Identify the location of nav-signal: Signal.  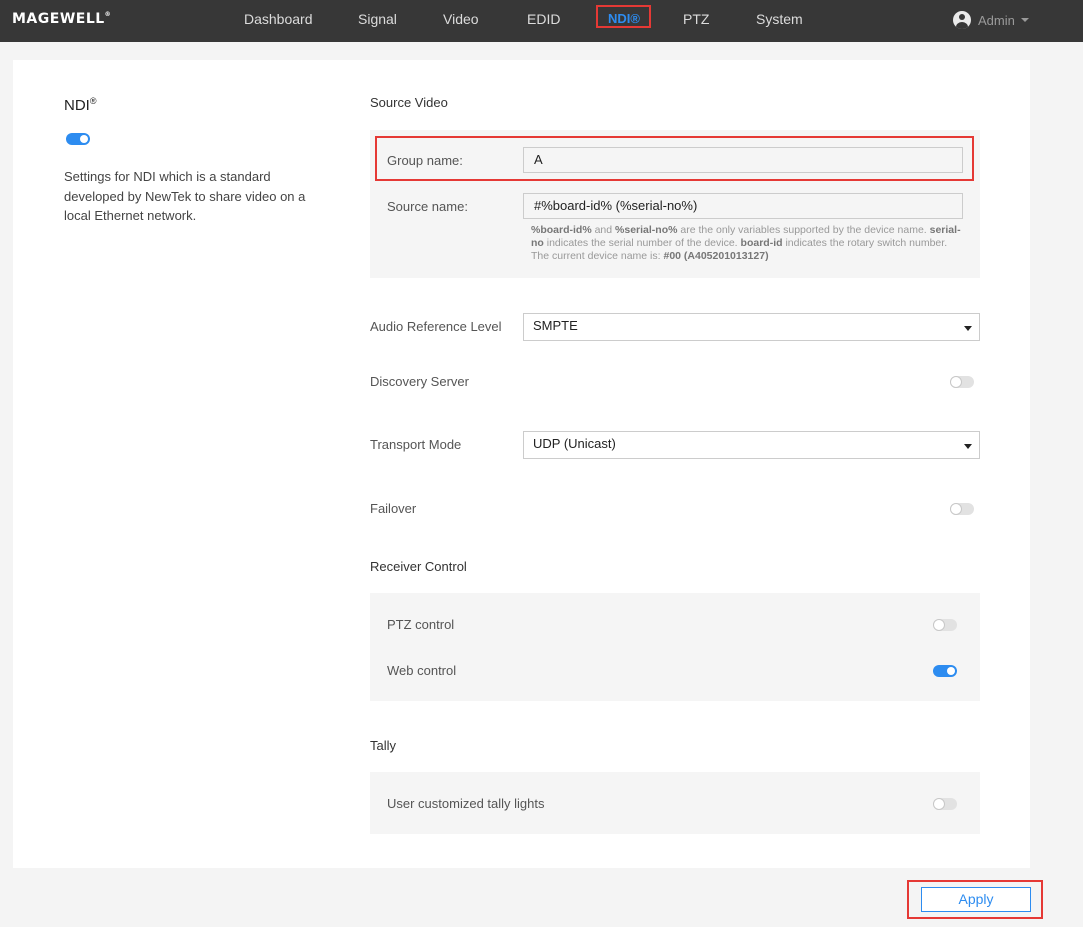
(377, 19).